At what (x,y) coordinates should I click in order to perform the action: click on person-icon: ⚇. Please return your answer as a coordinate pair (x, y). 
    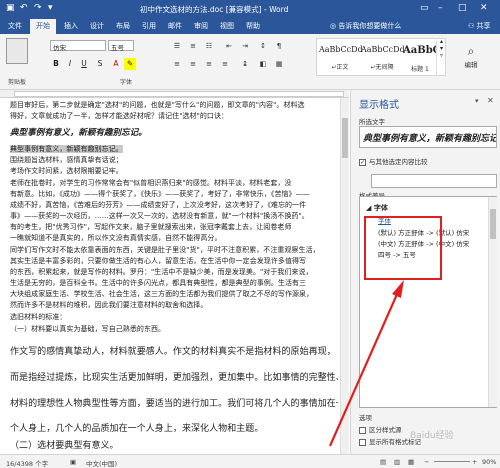
    Looking at the image, I should click on (472, 26).